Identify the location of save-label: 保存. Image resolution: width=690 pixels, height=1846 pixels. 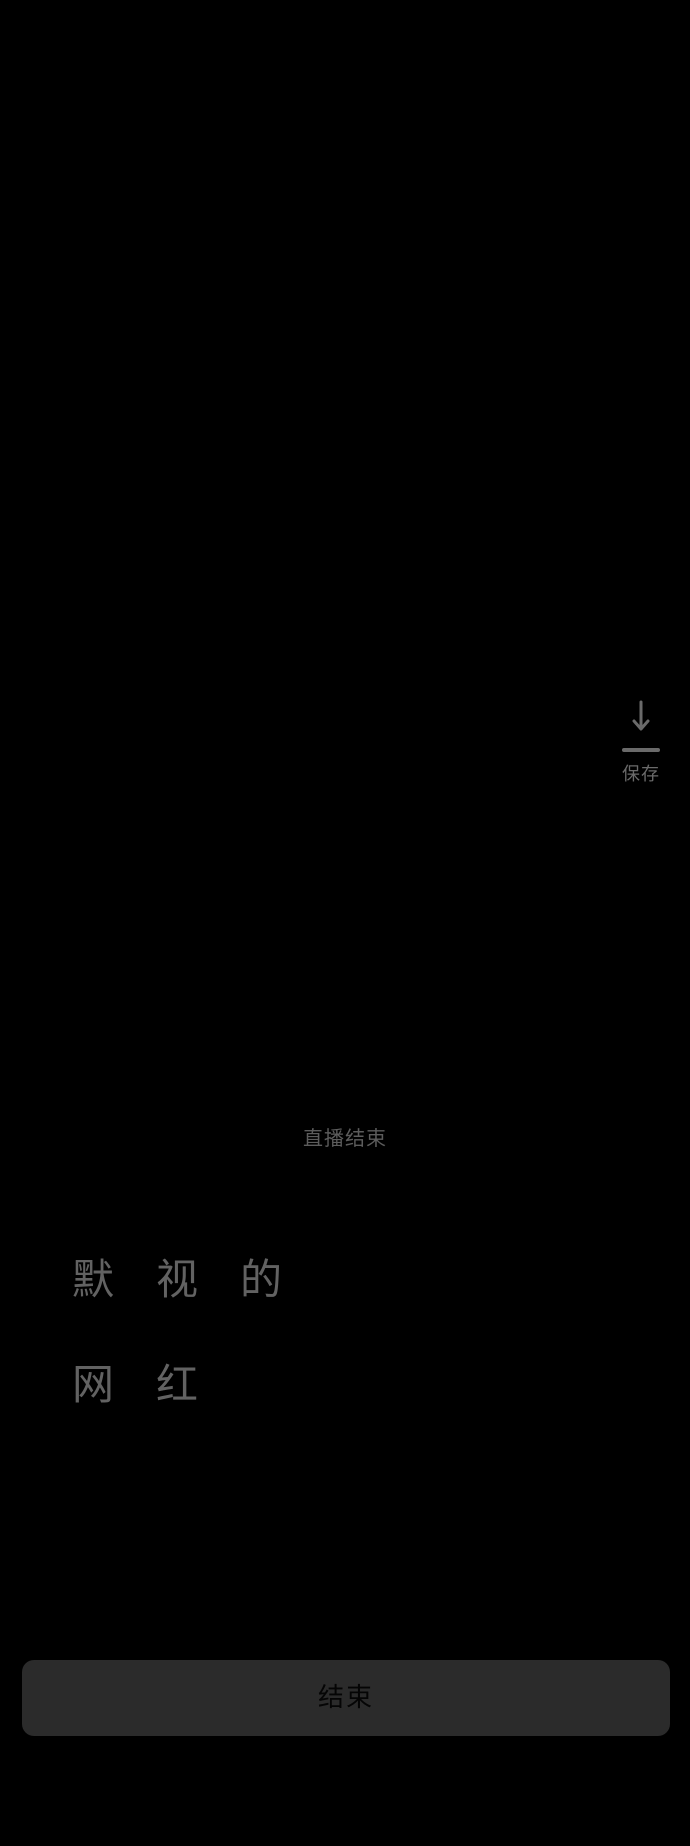
(641, 774).